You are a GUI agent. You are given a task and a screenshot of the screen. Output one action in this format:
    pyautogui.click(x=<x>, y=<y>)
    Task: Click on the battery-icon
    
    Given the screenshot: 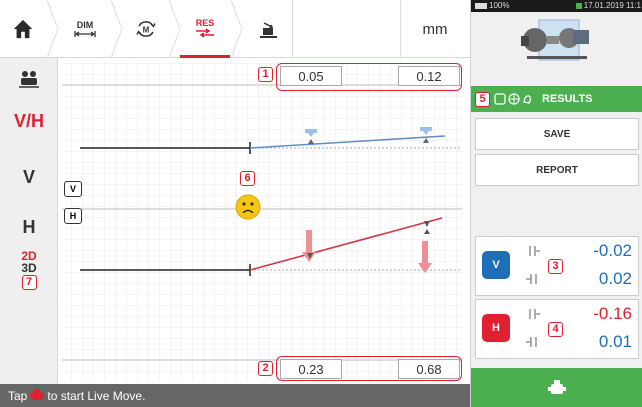 What is the action you would take?
    pyautogui.click(x=481, y=5)
    